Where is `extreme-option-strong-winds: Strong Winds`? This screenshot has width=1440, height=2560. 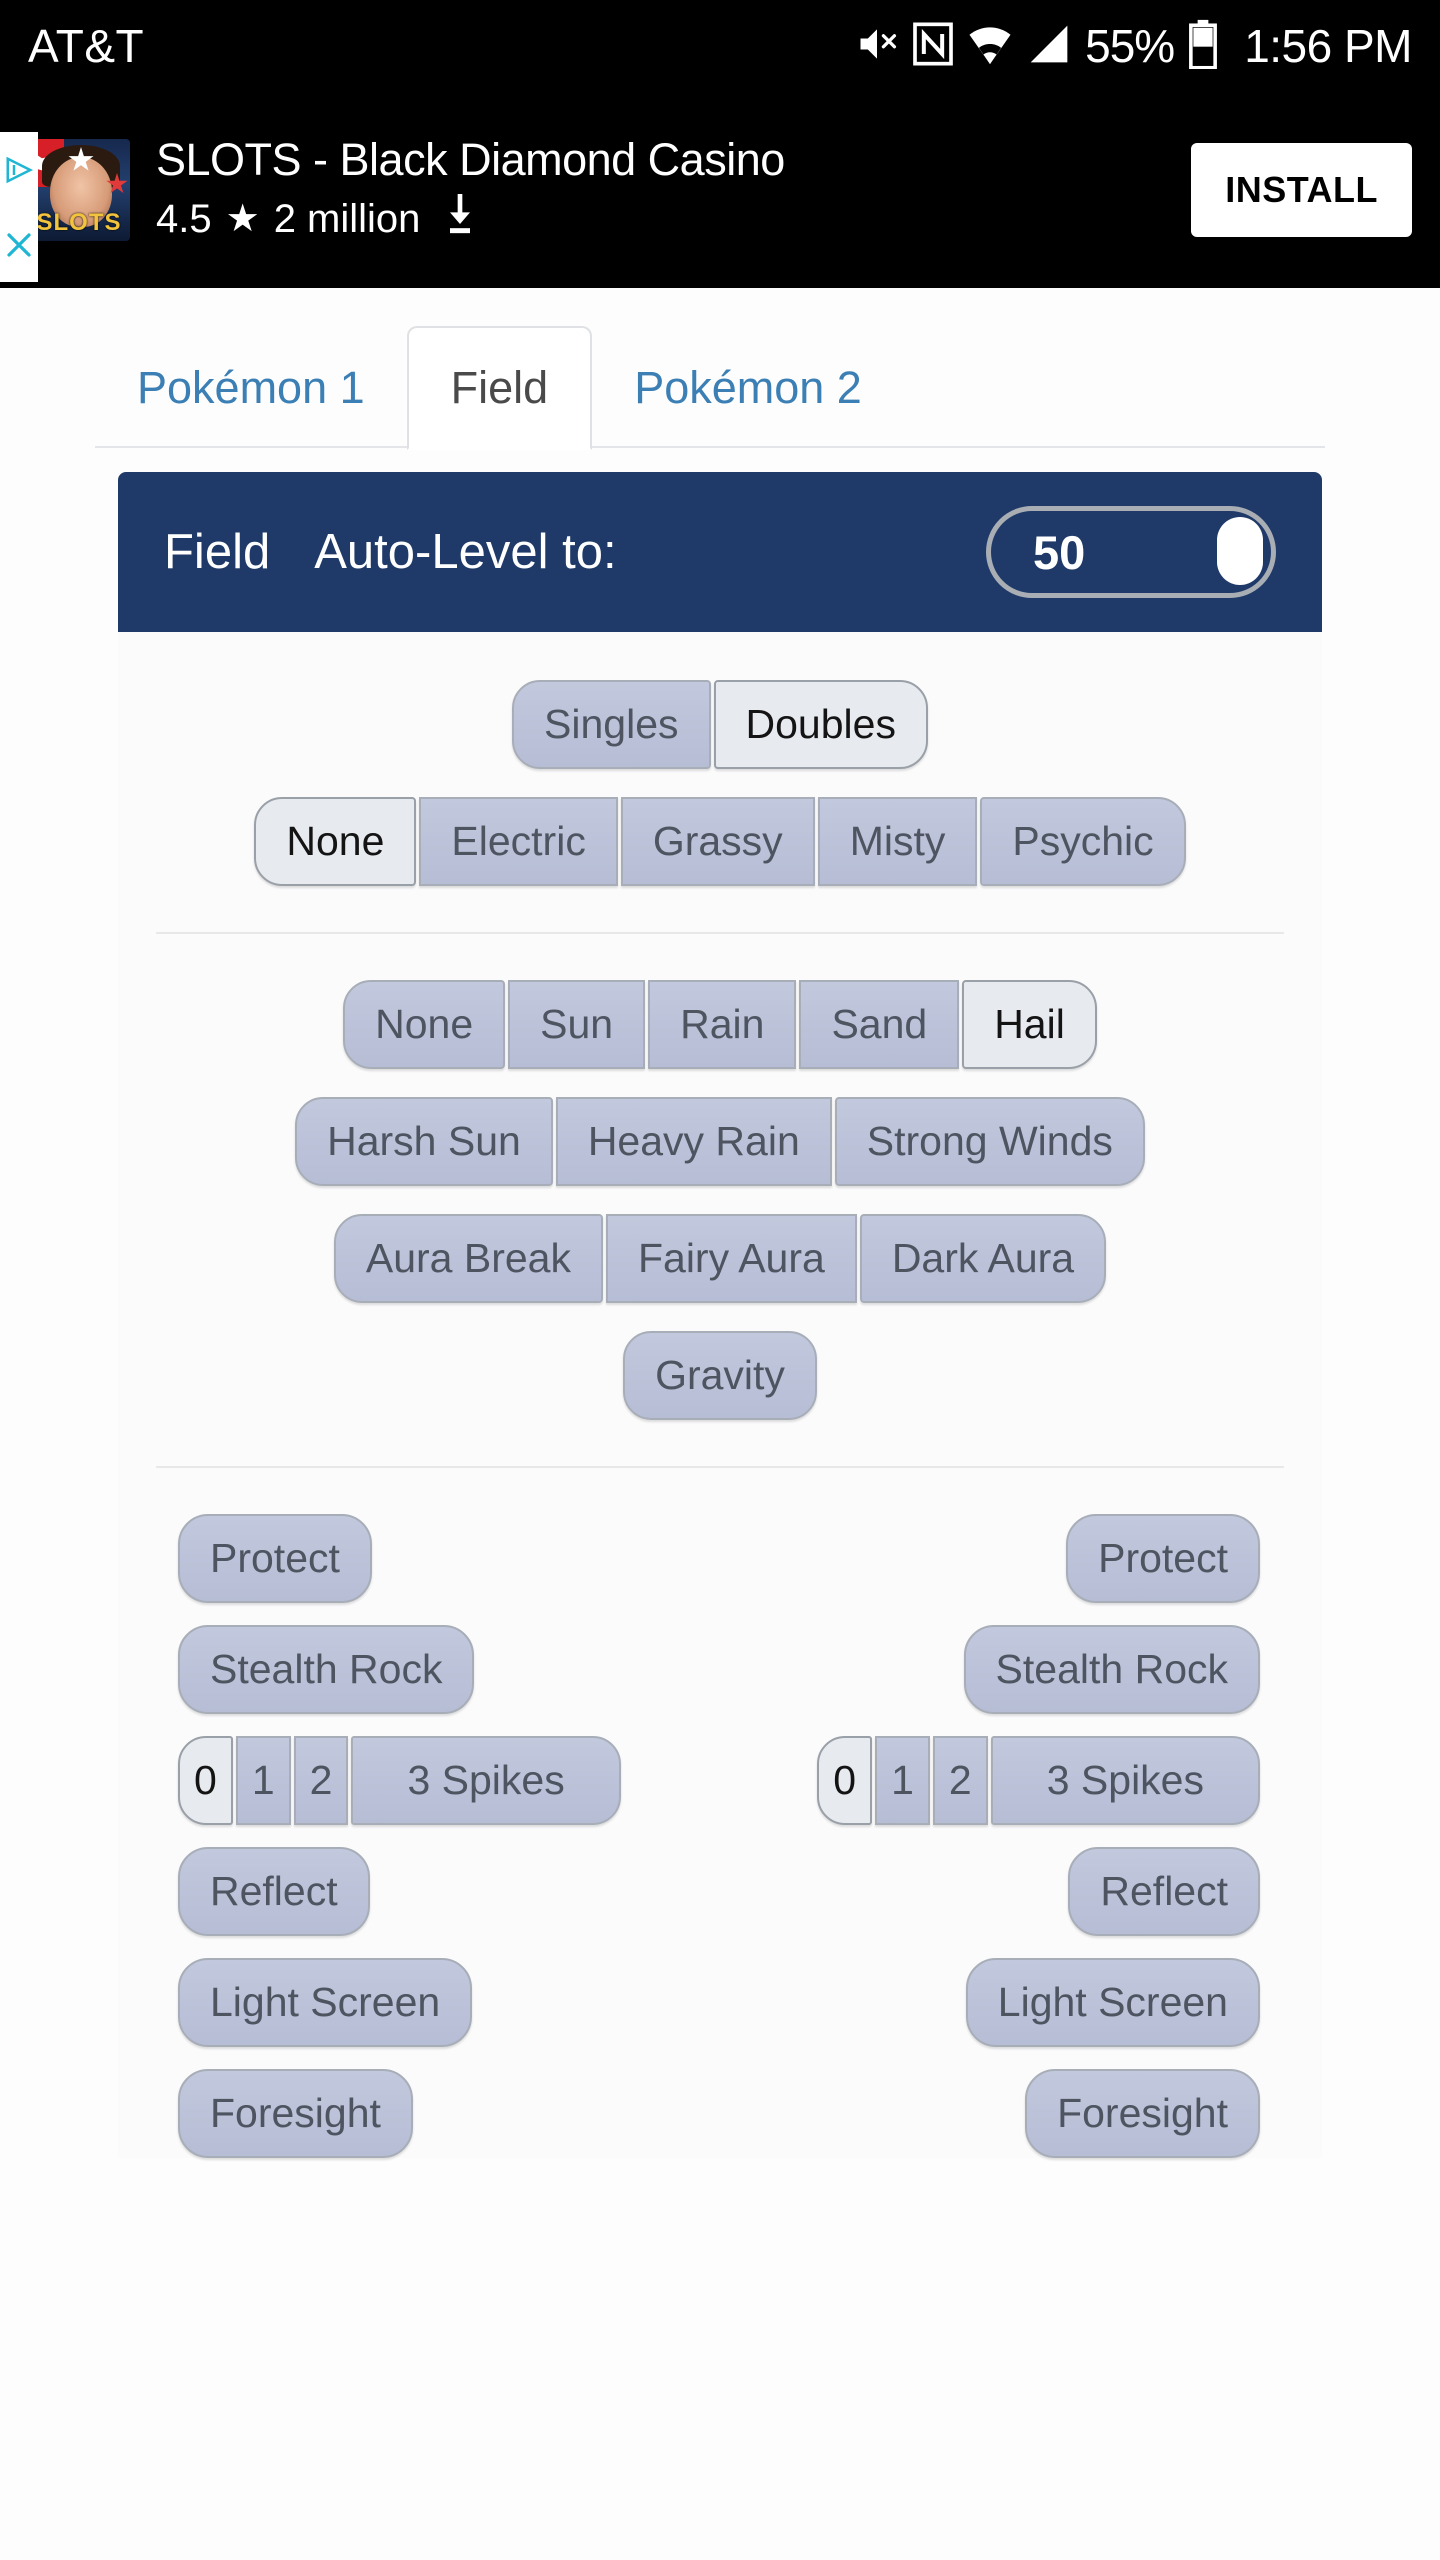
extreme-option-strong-winds: Strong Winds is located at coordinates (989, 1141).